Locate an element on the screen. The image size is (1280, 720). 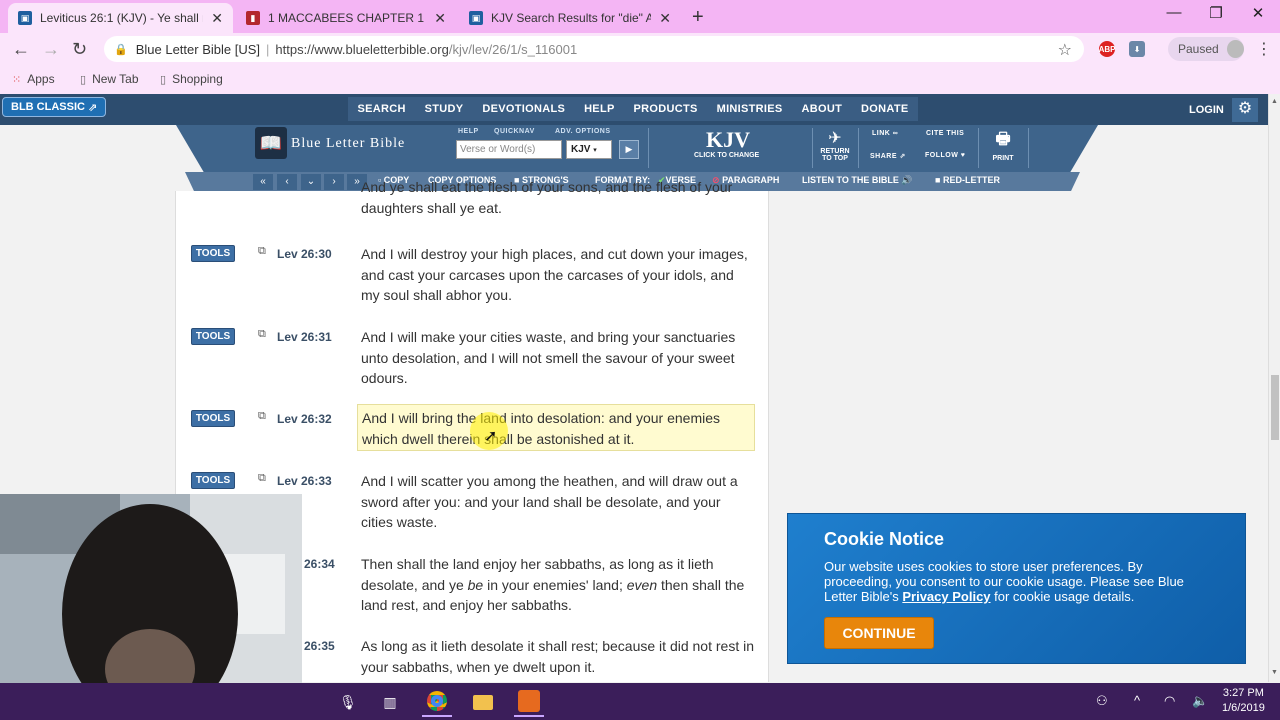
bookmark-shopping: ▯ Shopping is located at coordinates (191, 79).